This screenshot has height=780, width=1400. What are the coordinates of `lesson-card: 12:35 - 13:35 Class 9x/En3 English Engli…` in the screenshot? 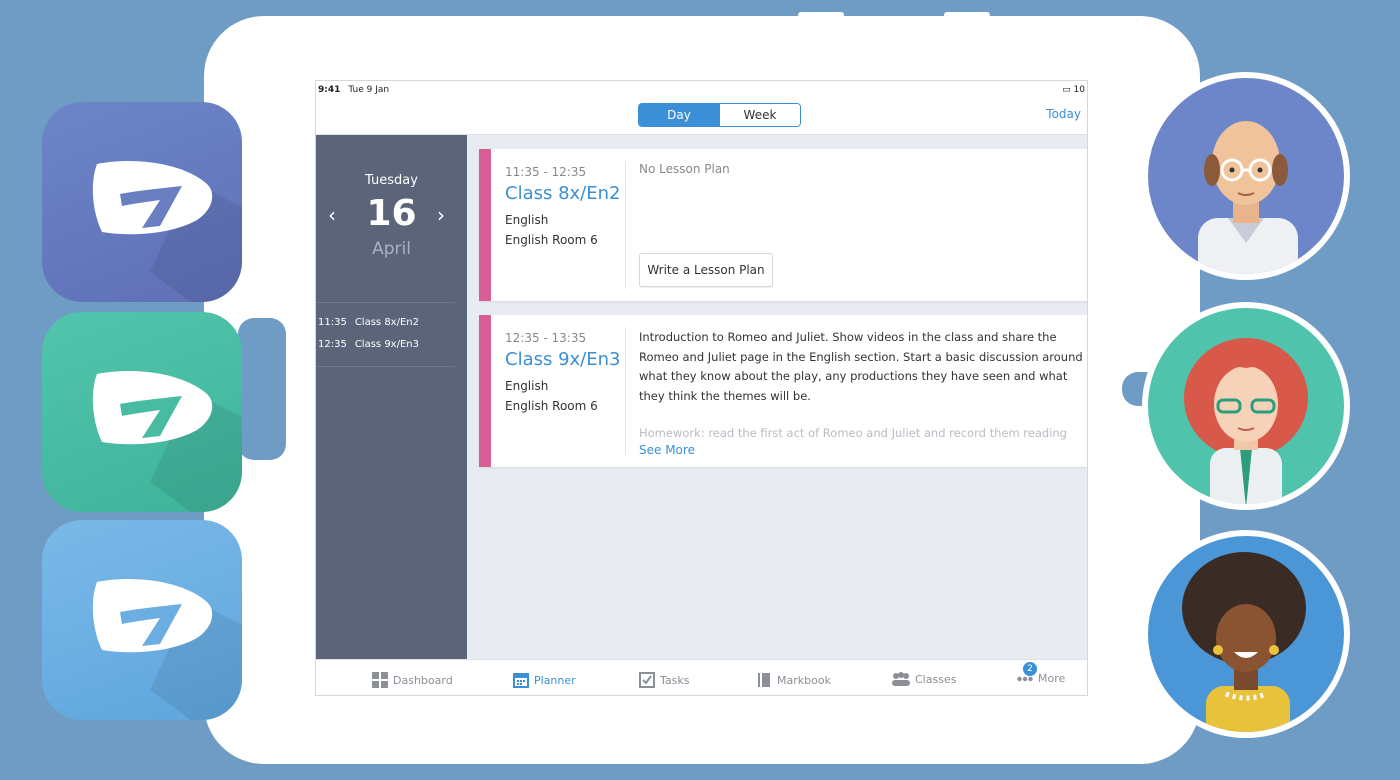 It's located at (783, 391).